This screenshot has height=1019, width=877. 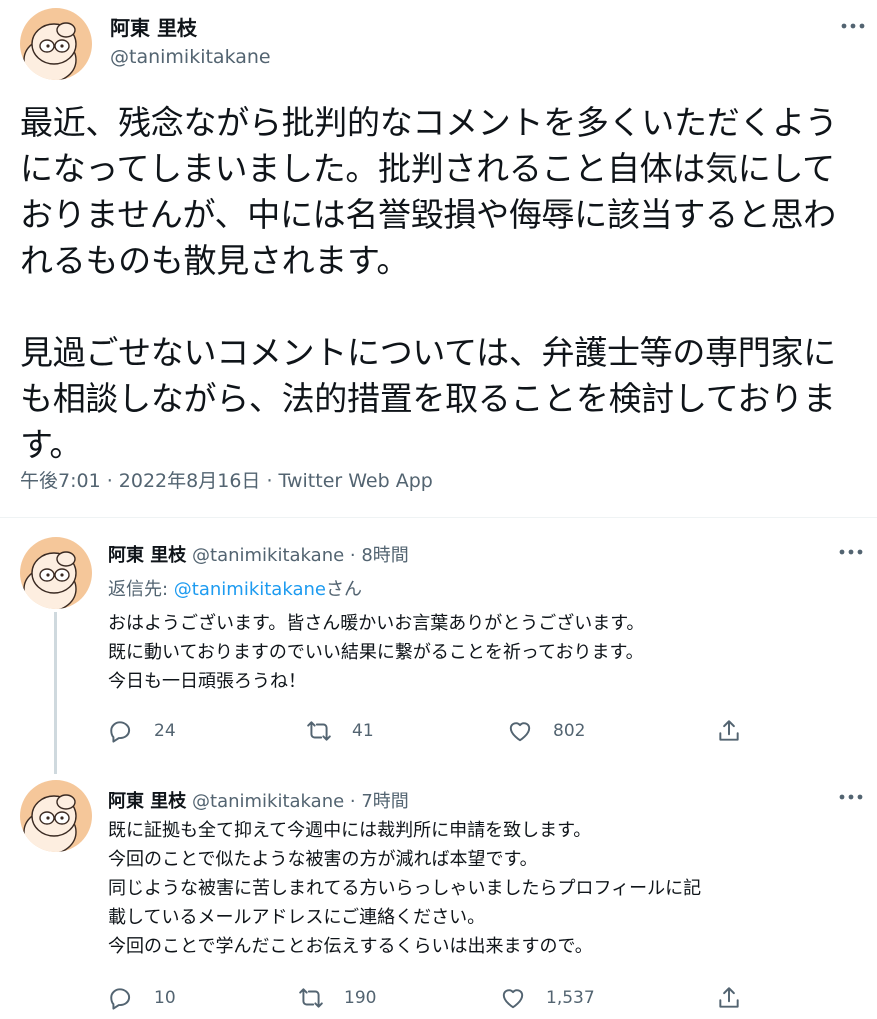 I want to click on like-count: 1,537, so click(x=570, y=998).